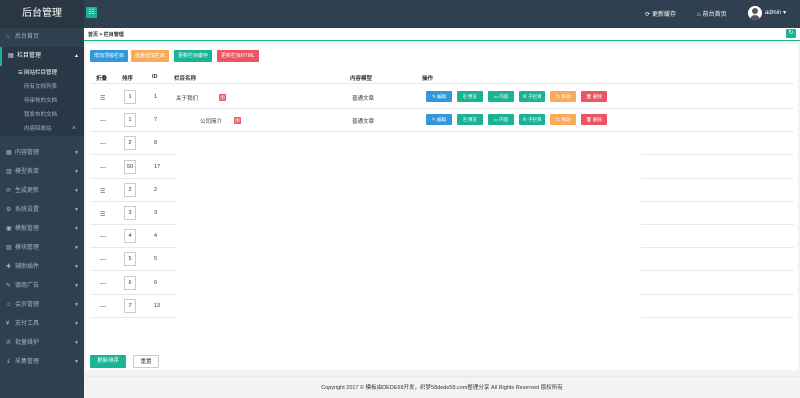 Image resolution: width=800 pixels, height=398 pixels. I want to click on update-cache-link: ⟳ 更新缓存, so click(660, 13).